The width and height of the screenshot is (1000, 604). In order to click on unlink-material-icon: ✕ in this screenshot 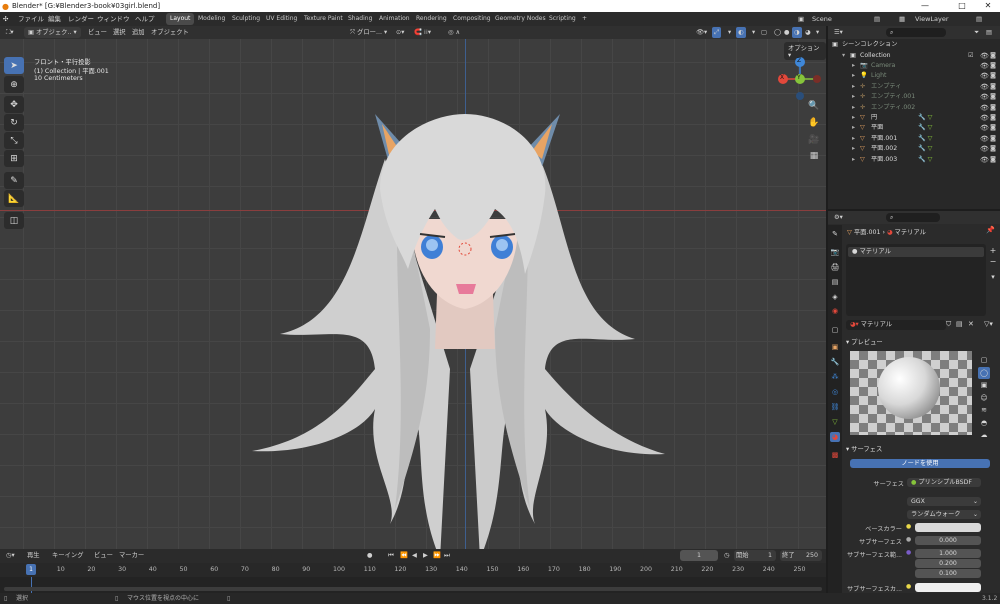, I will do `click(971, 324)`.